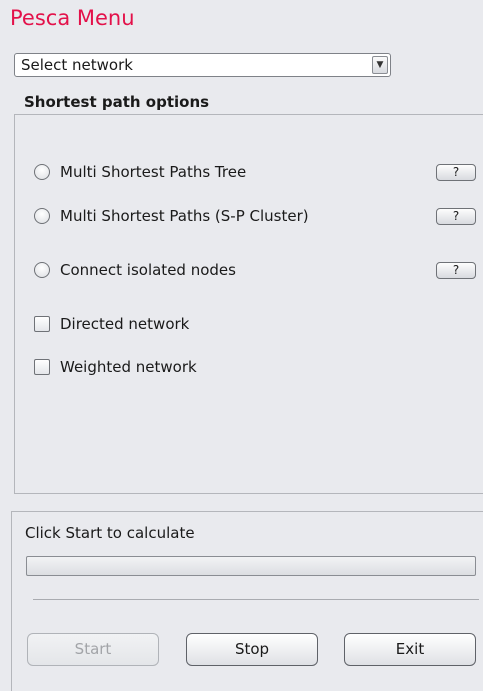  What do you see at coordinates (148, 270) in the screenshot?
I see `radio-label: Connect isolated nodes` at bounding box center [148, 270].